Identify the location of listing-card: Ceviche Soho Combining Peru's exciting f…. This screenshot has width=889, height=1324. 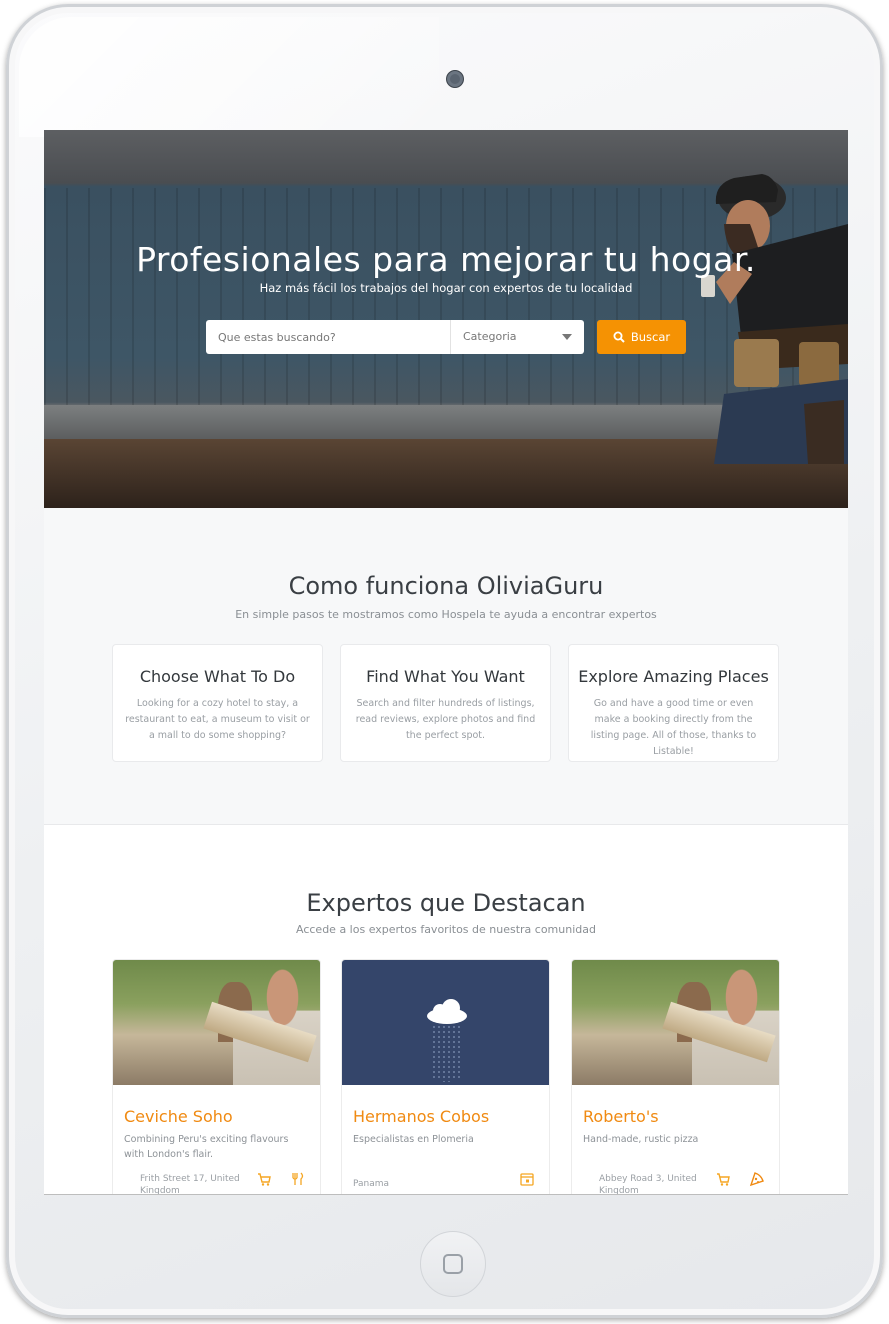
(216, 1077).